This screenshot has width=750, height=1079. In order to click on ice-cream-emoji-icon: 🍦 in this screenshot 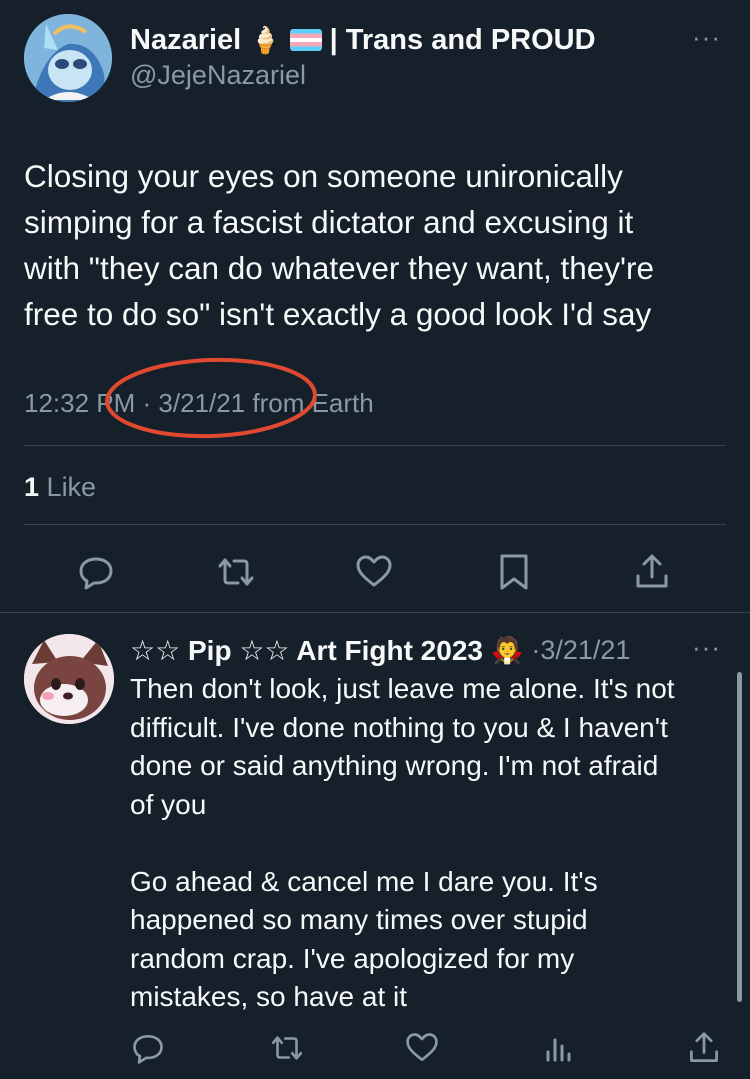, I will do `click(265, 40)`.